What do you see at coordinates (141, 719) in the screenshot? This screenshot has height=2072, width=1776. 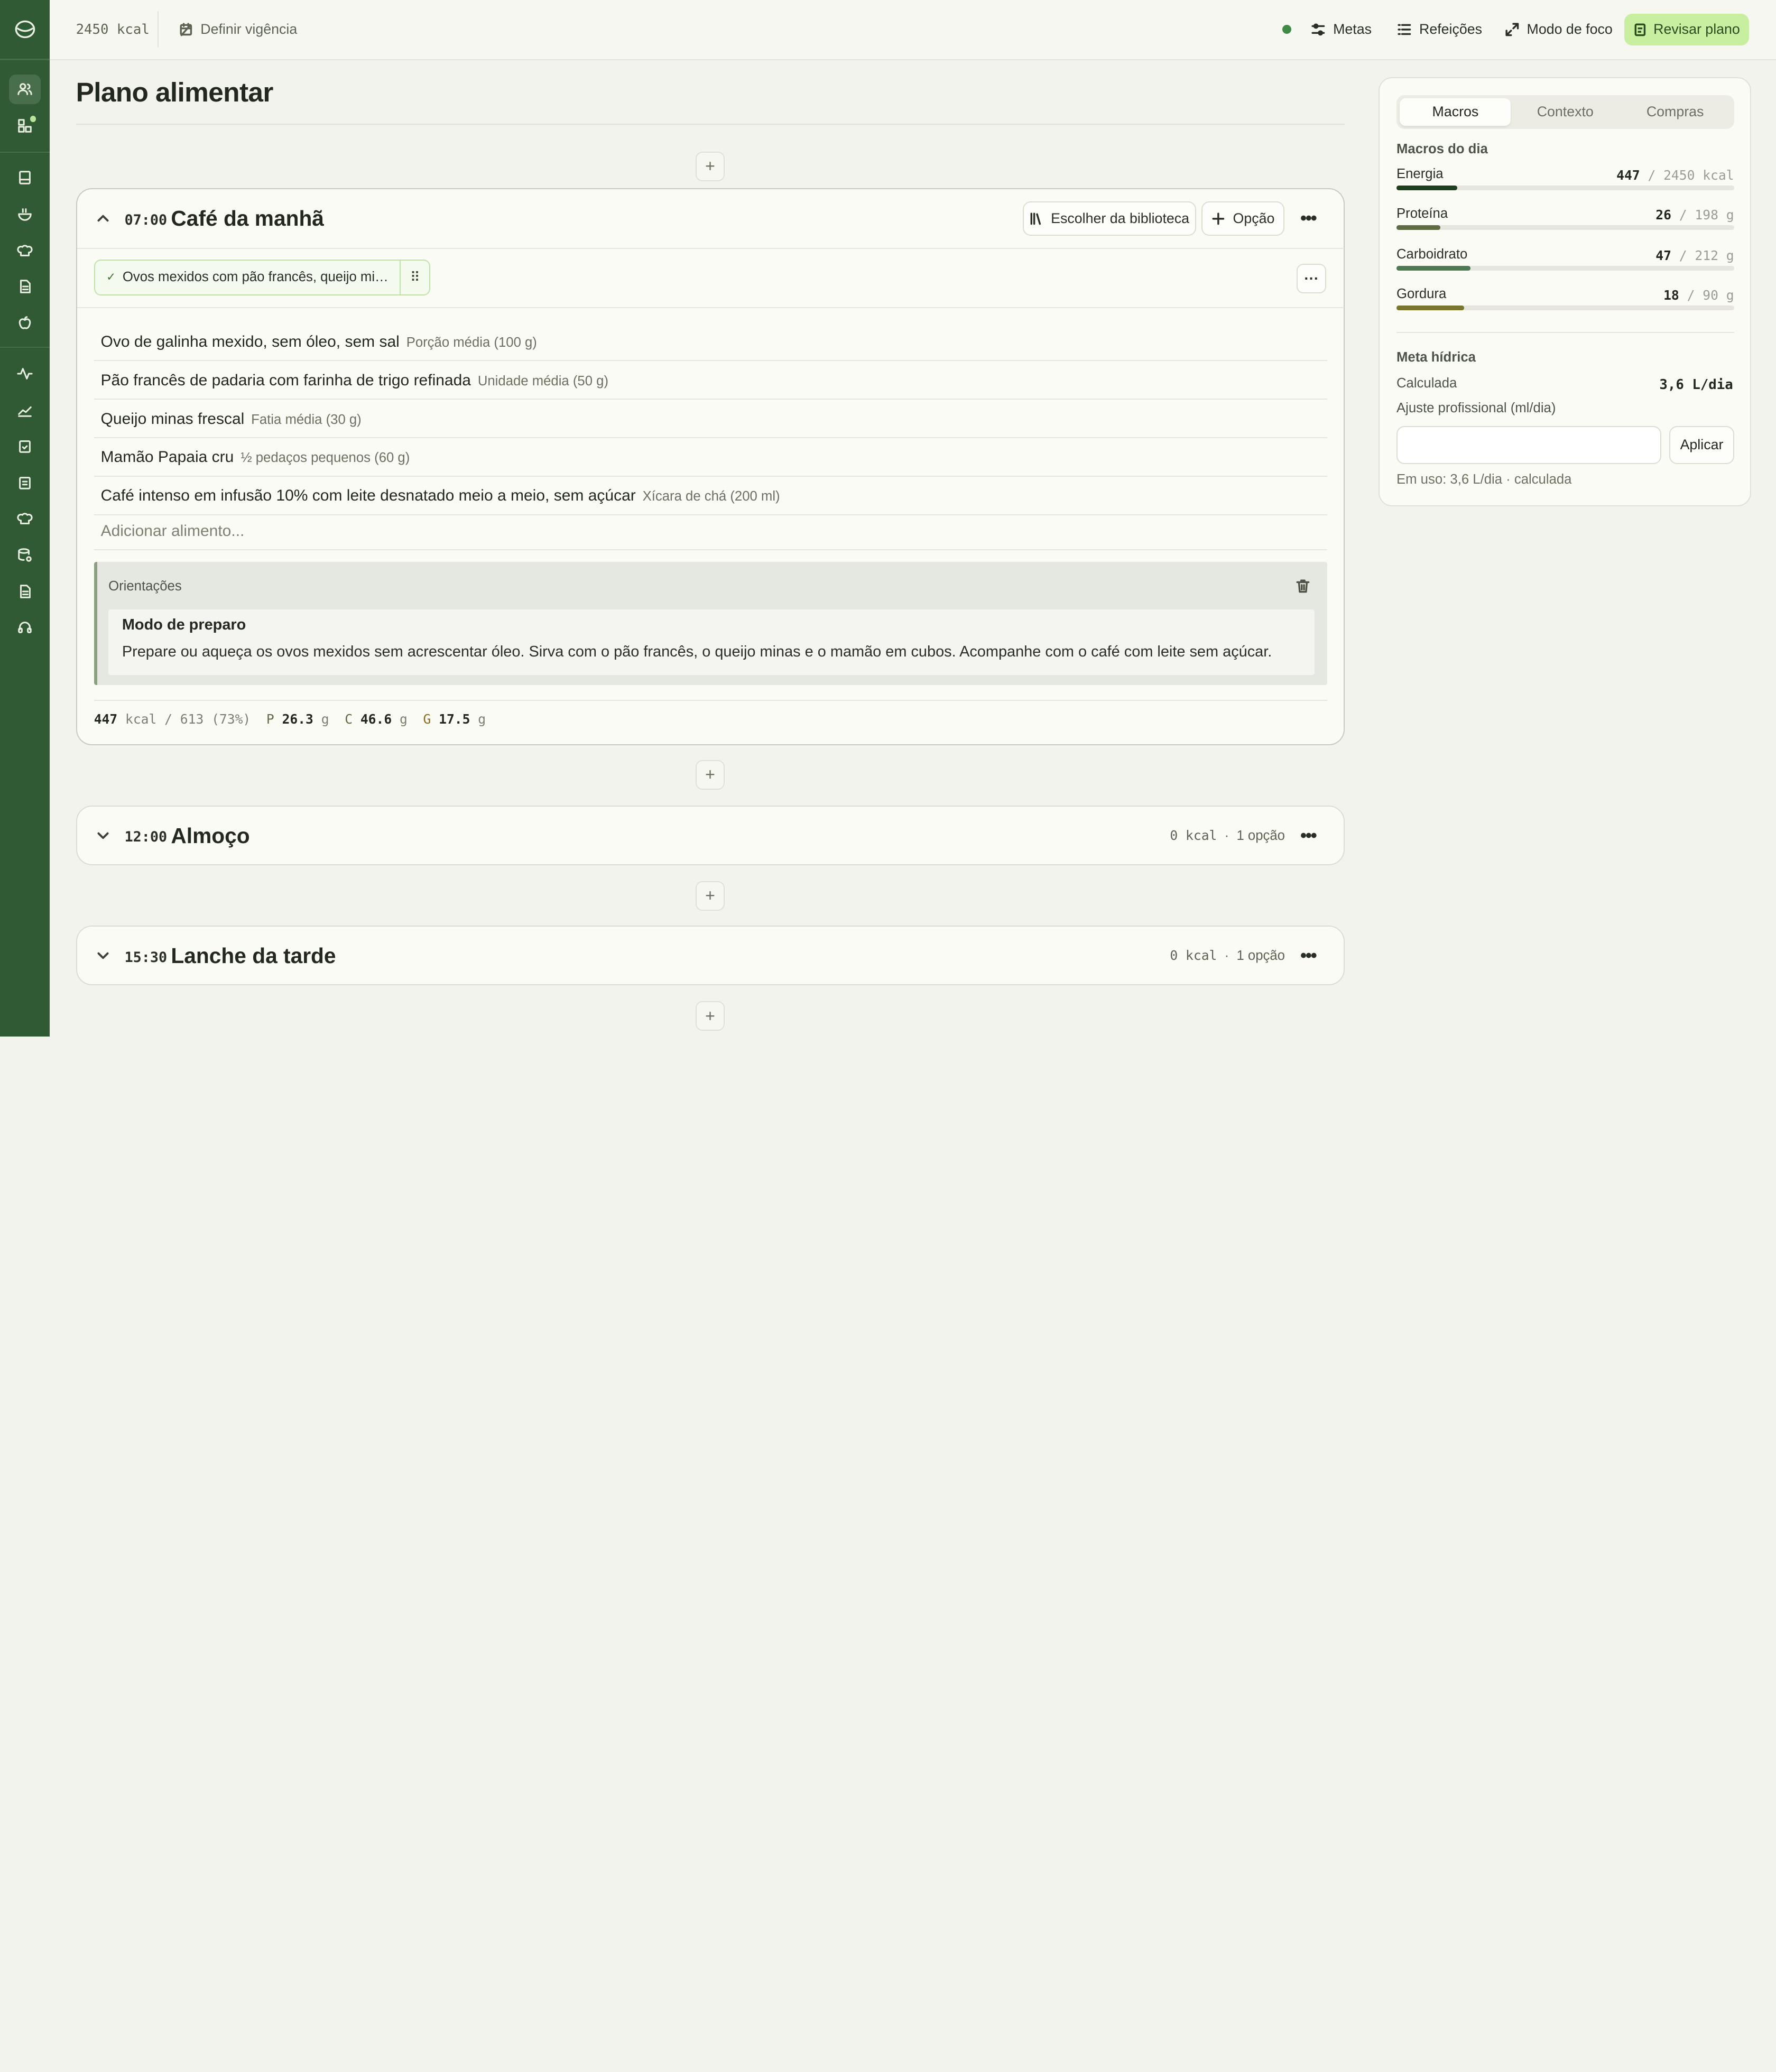 I see `meal-kcal-unit: kcal` at bounding box center [141, 719].